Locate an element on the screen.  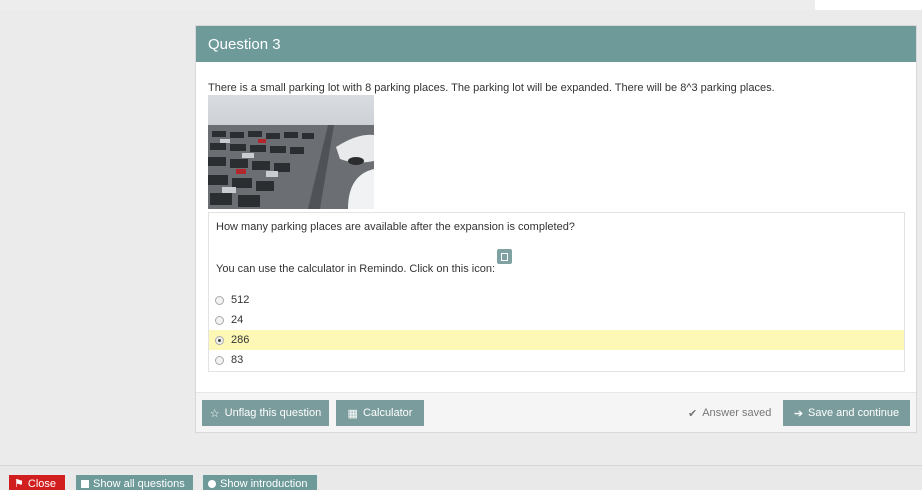
answer-saved-status: ✔ Answer saved is located at coordinates (729, 413).